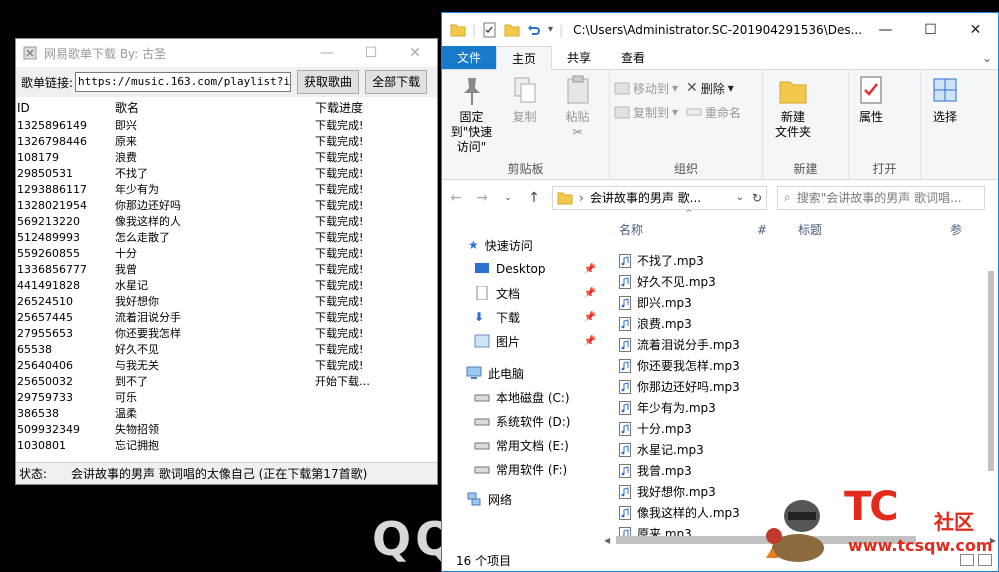  Describe the element at coordinates (740, 197) in the screenshot. I see `address-dropdown-icon: ⌄` at that location.